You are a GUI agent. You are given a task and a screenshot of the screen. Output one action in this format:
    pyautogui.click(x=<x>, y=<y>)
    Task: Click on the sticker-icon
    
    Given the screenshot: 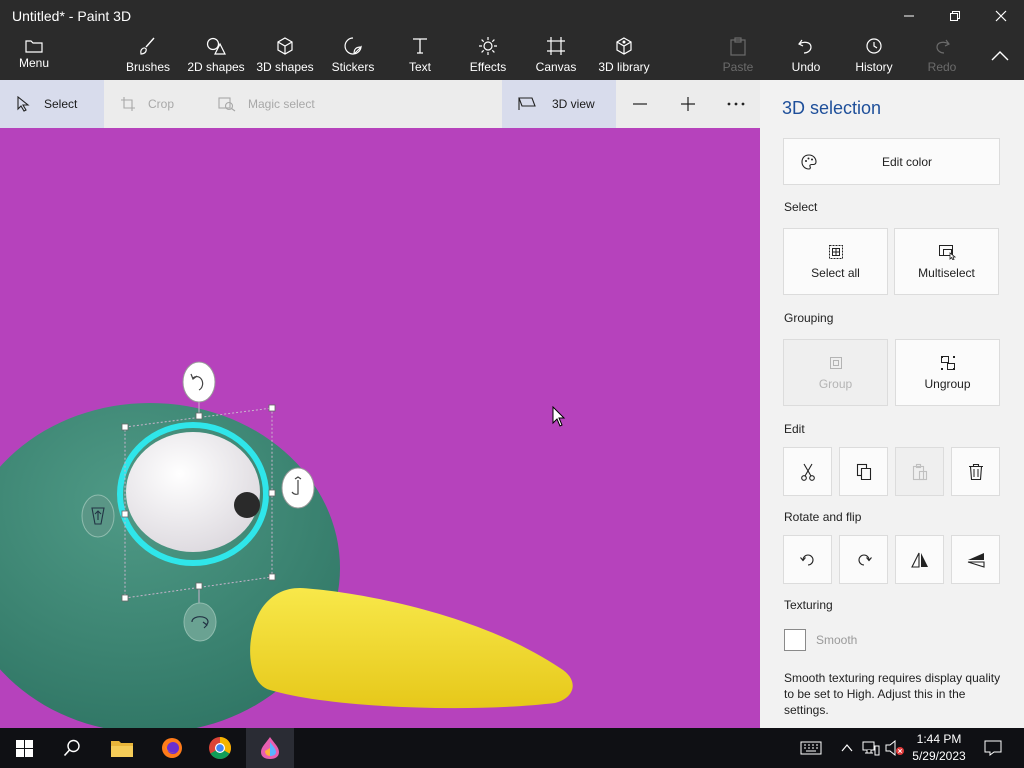 What is the action you would take?
    pyautogui.click(x=353, y=46)
    